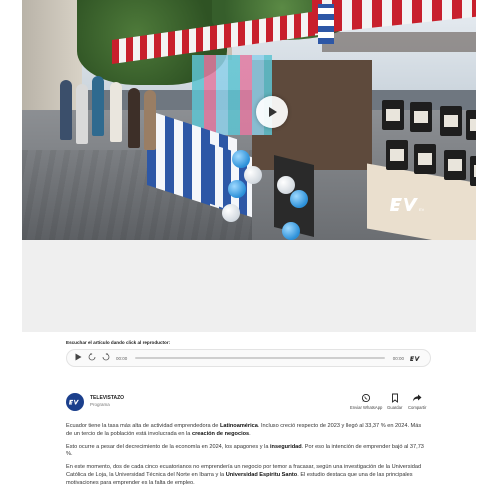 The image size is (500, 500). I want to click on forward-10-icon, so click(106, 358).